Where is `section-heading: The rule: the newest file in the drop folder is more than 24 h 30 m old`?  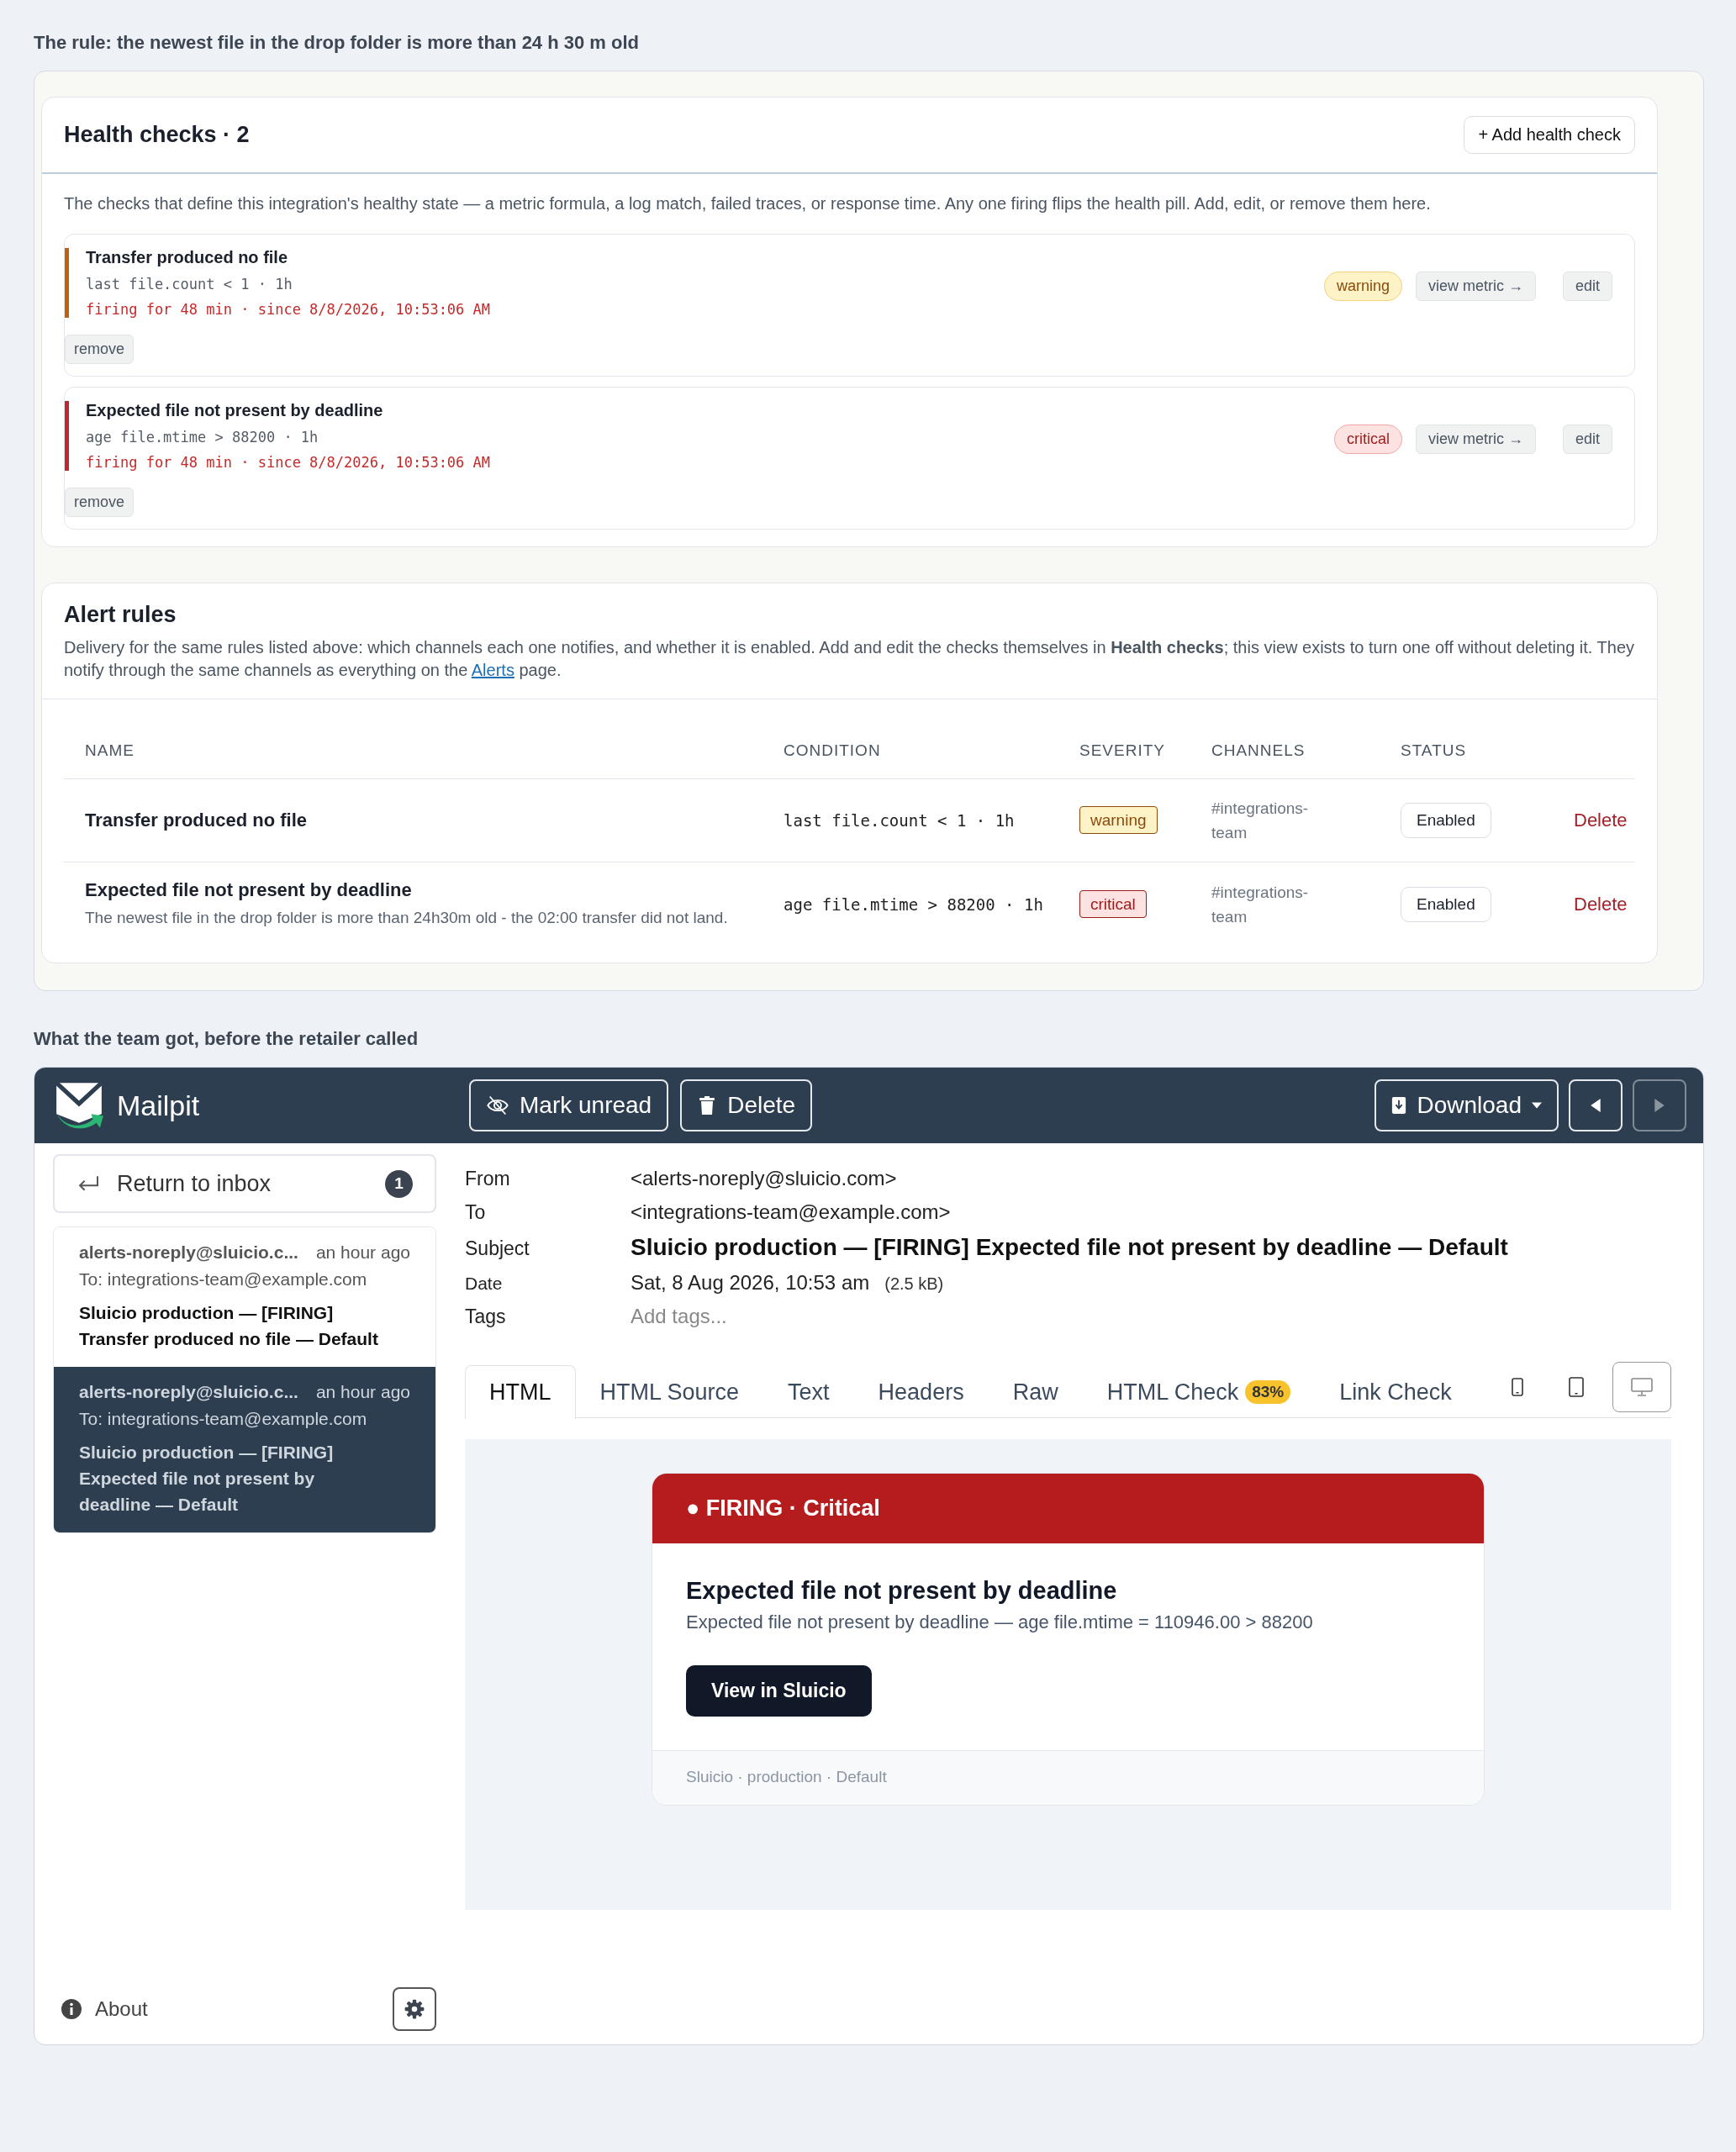
section-heading: The rule: the newest file in the drop folder is more than 24 h 30 m old is located at coordinates (337, 43).